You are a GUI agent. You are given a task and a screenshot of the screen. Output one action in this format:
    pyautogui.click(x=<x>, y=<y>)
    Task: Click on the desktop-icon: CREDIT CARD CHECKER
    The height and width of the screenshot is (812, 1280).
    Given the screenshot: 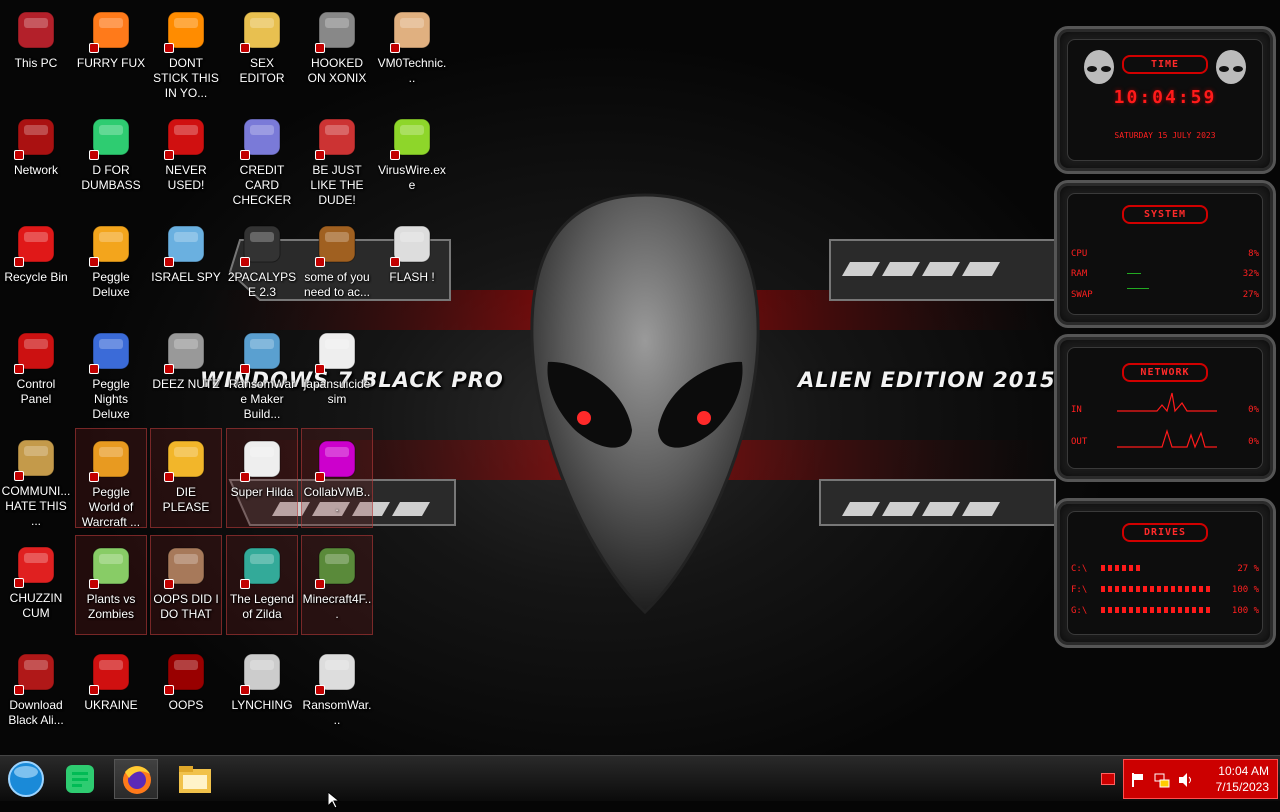 What is the action you would take?
    pyautogui.click(x=262, y=157)
    